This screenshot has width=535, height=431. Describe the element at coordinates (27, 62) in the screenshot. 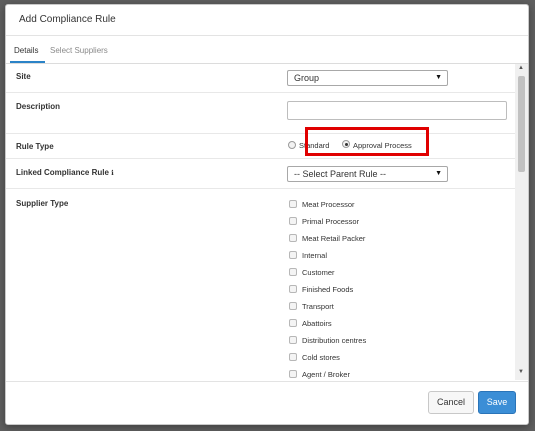

I see `active-tab-indicator` at that location.